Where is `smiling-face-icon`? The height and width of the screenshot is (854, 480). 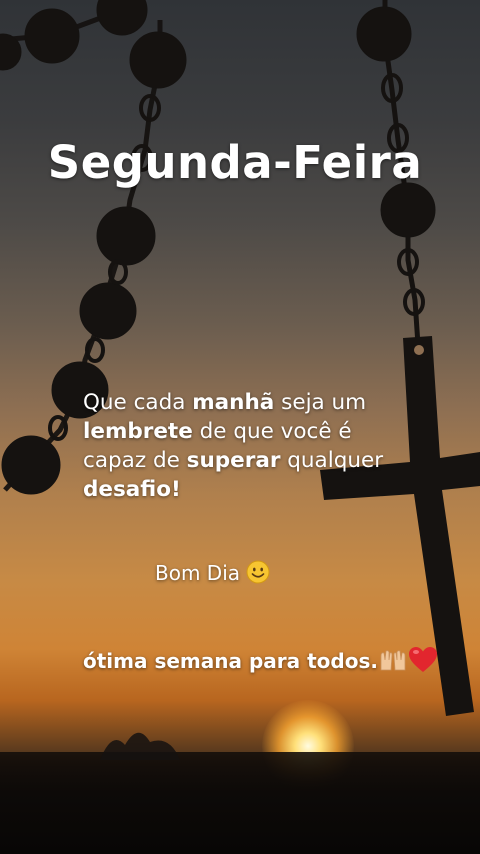 smiling-face-icon is located at coordinates (258, 574).